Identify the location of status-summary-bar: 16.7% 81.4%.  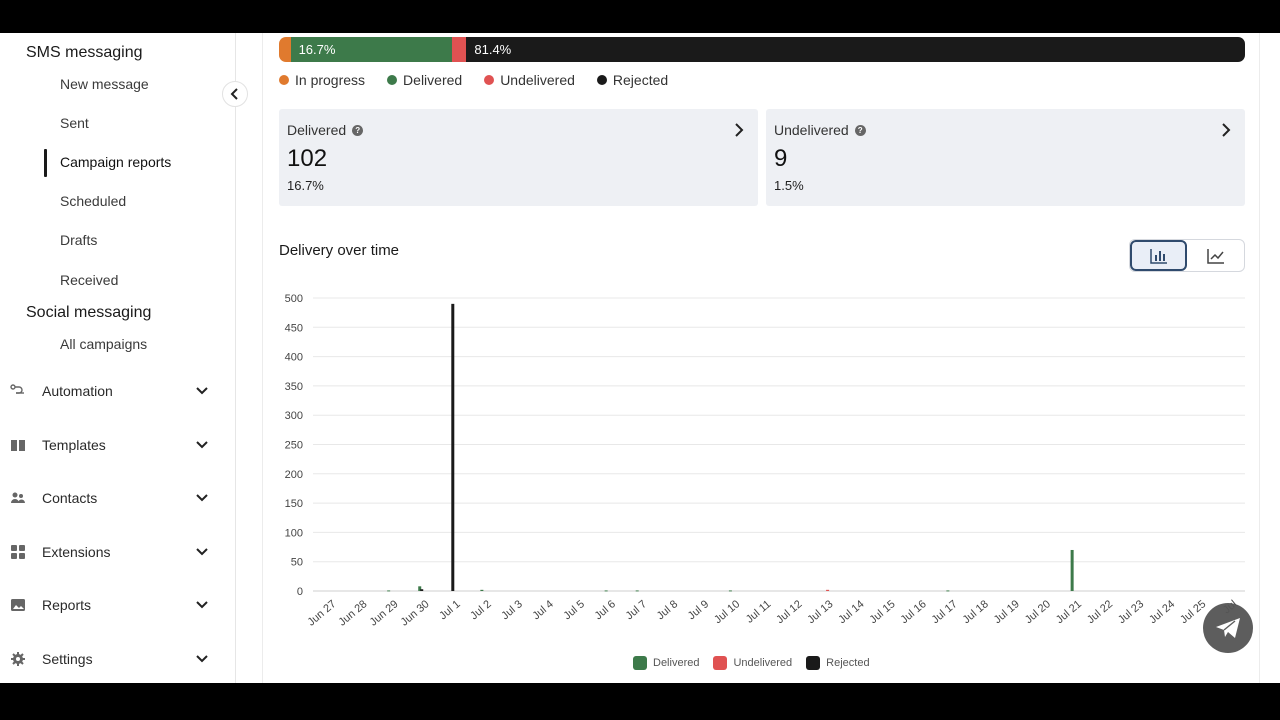
(762, 49).